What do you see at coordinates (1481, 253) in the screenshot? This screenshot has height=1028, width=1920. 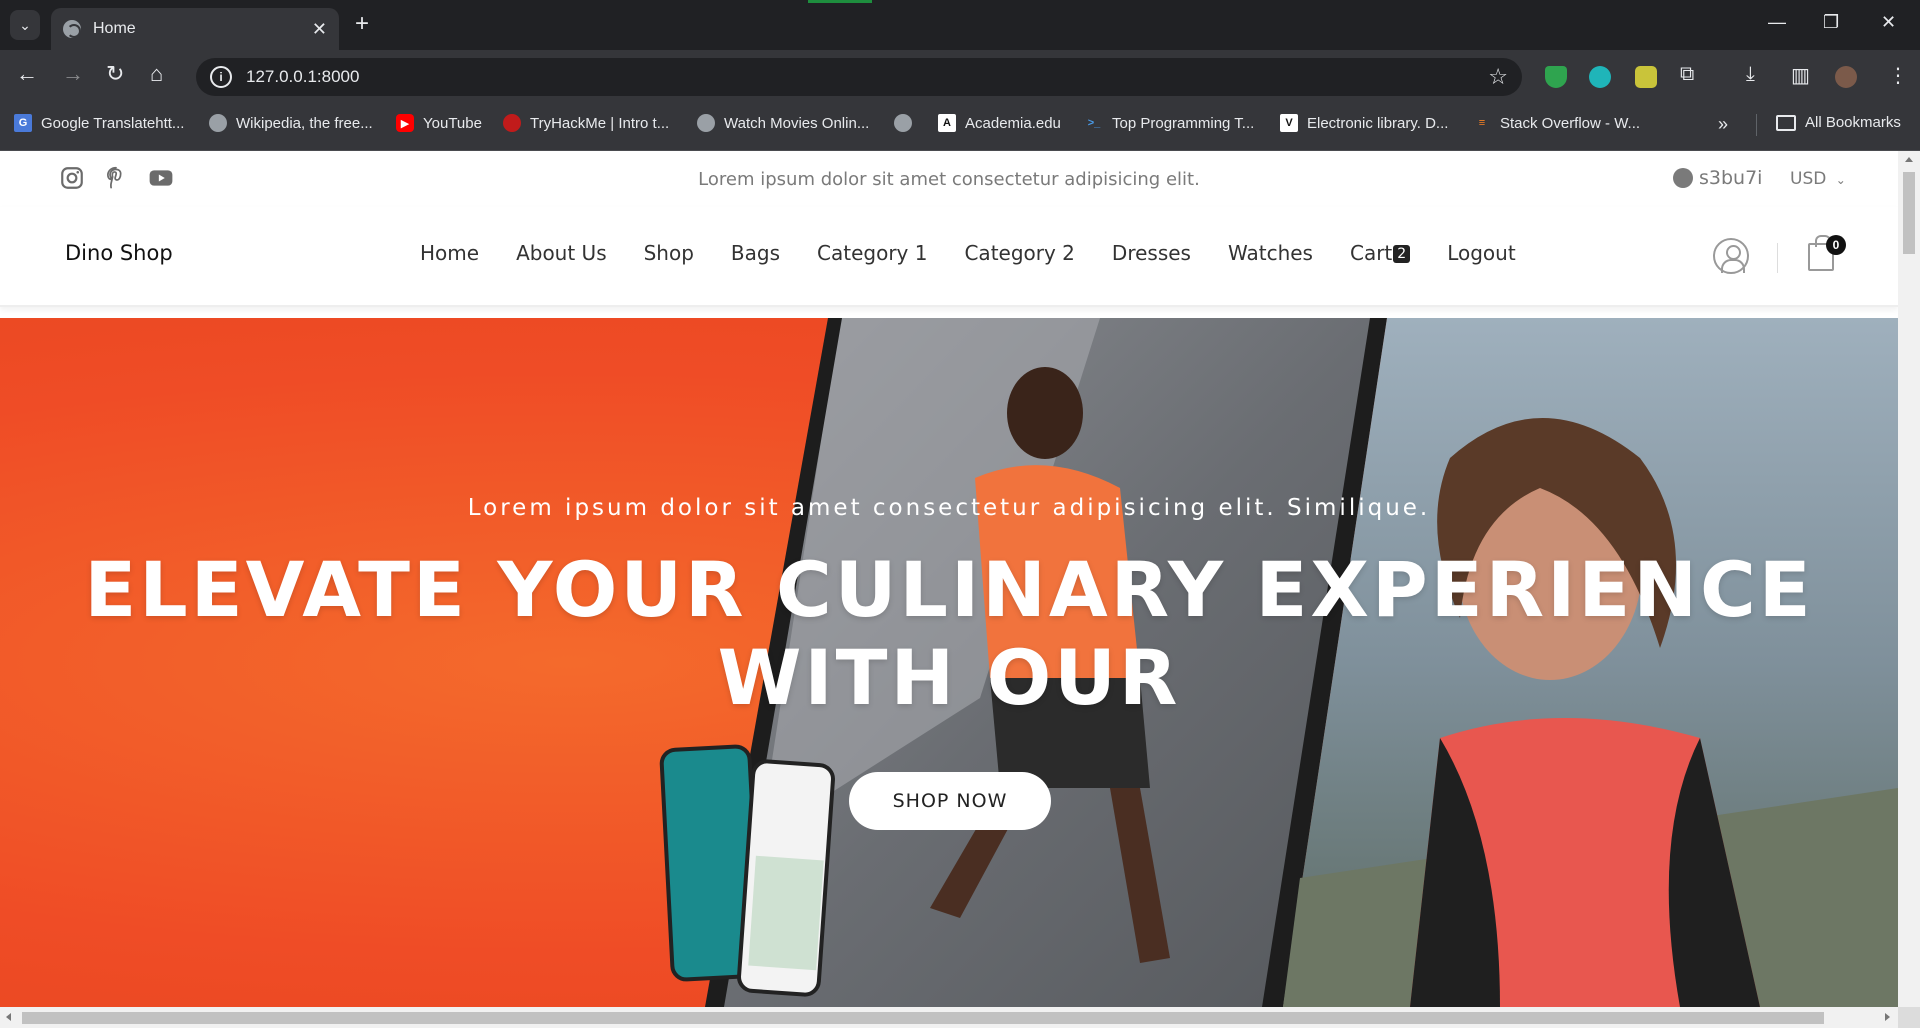 I see `nav-logout: Logout` at bounding box center [1481, 253].